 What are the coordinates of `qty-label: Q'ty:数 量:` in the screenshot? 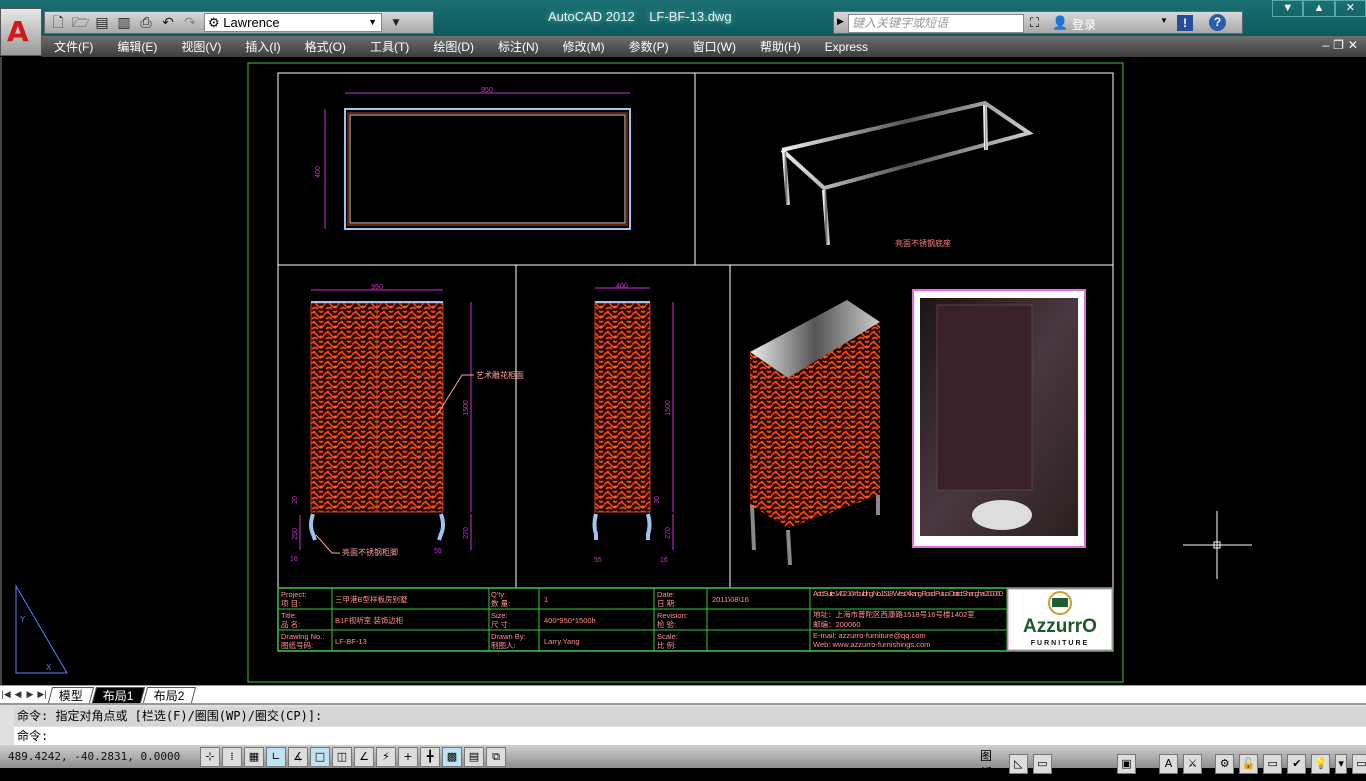 It's located at (500, 599).